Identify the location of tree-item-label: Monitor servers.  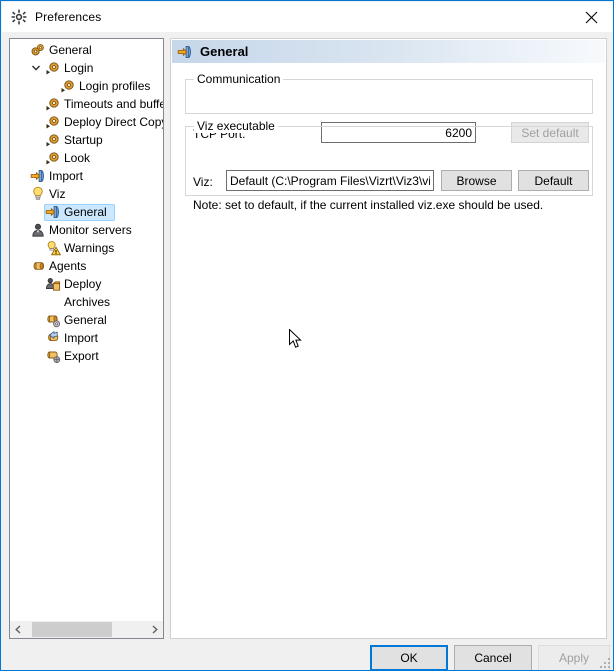
(90, 230).